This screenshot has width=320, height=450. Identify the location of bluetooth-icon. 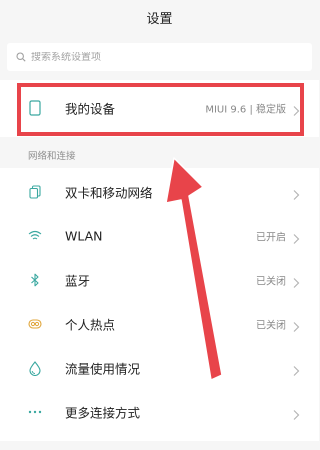
(35, 280).